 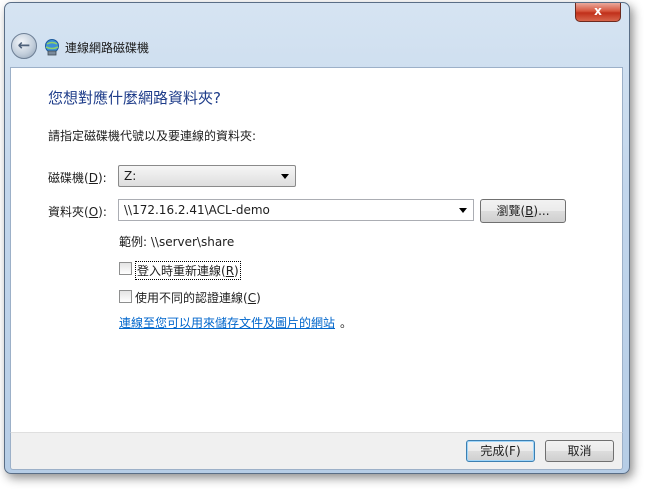 What do you see at coordinates (500, 451) in the screenshot?
I see `finish-button: 完成(F)` at bounding box center [500, 451].